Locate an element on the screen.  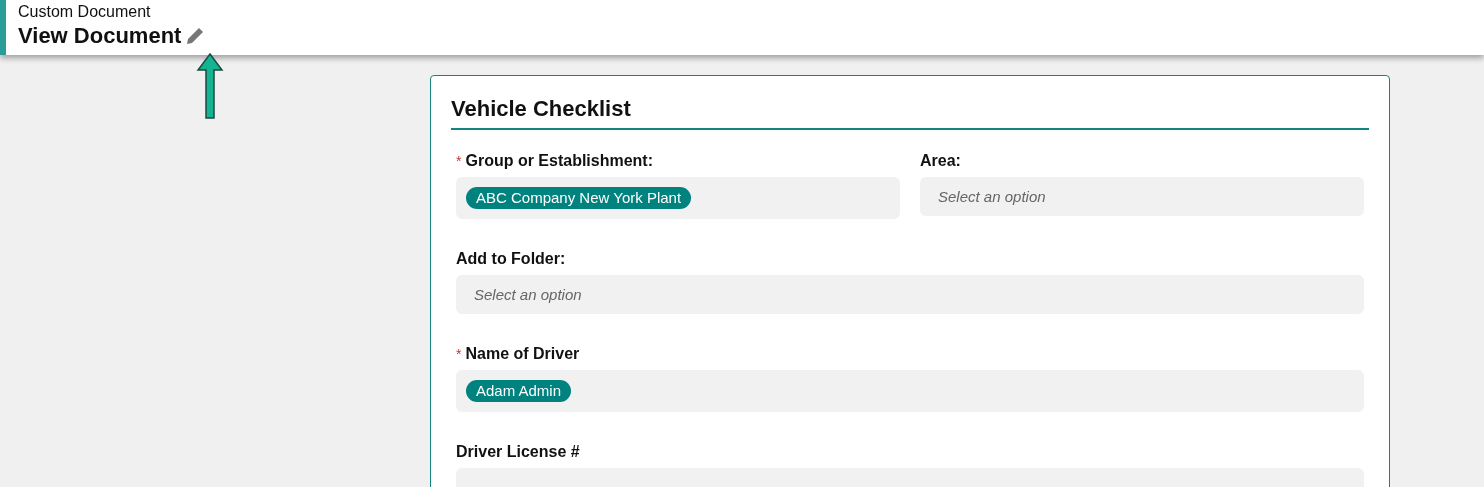
form-title: Vehicle Checklist is located at coordinates (910, 112).